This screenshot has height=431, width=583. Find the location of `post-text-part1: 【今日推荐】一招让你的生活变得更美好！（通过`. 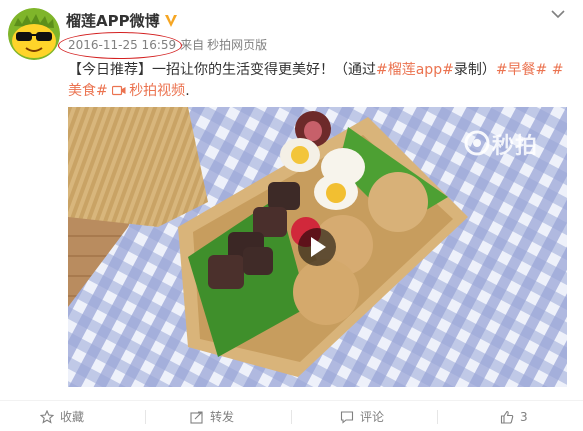

post-text-part1: 【今日推荐】一招让你的生活变得更美好！（通过 is located at coordinates (222, 70).